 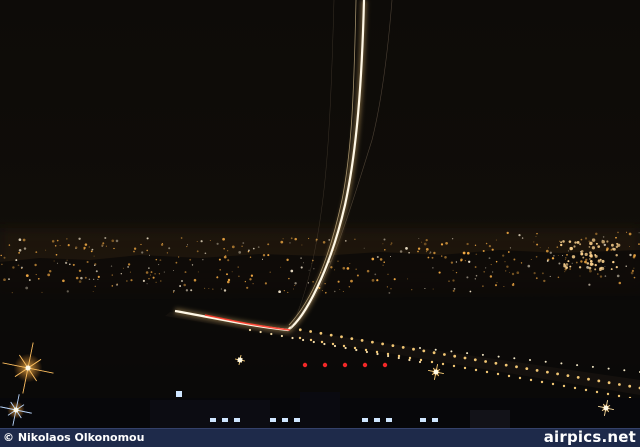 What do you see at coordinates (590, 437) in the screenshot?
I see `site-watermark: airpics.net` at bounding box center [590, 437].